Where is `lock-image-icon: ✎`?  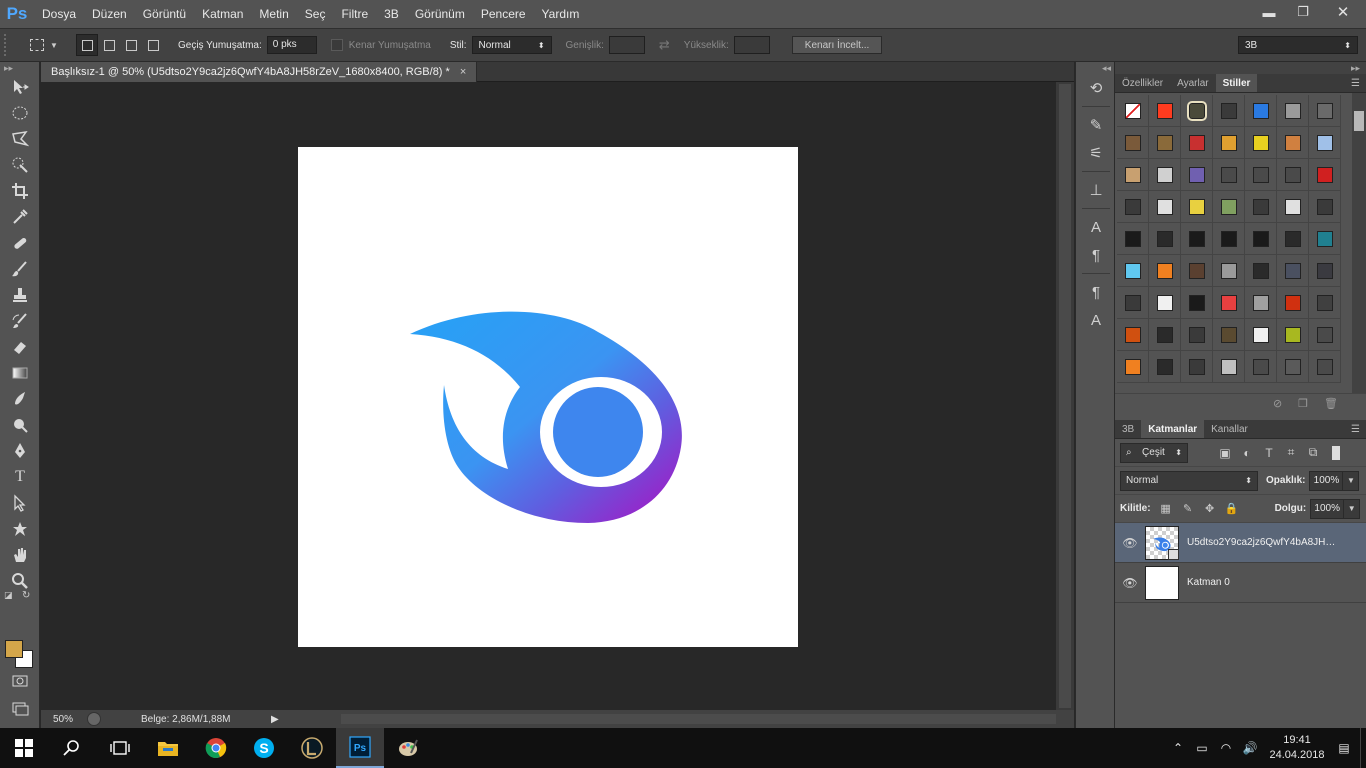 lock-image-icon: ✎ is located at coordinates (1188, 508).